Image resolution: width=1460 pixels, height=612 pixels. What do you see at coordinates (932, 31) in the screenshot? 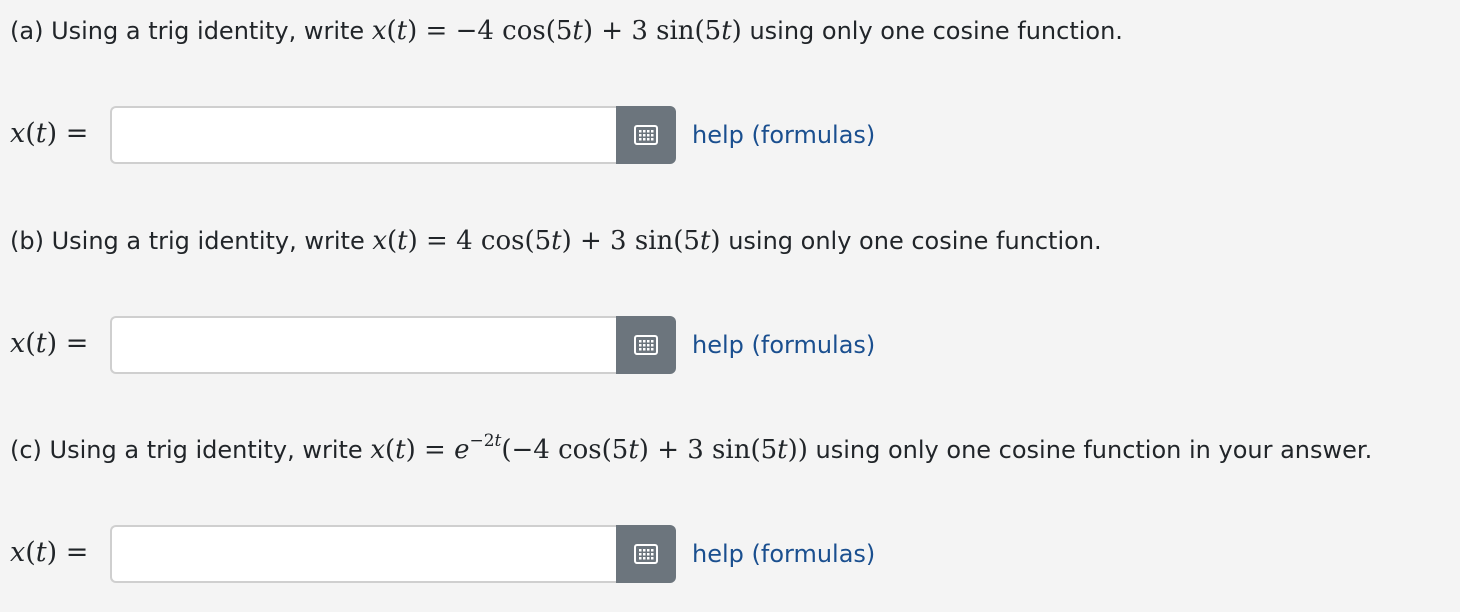
I see `question-a-suffix: using only one cosine function.` at bounding box center [932, 31].